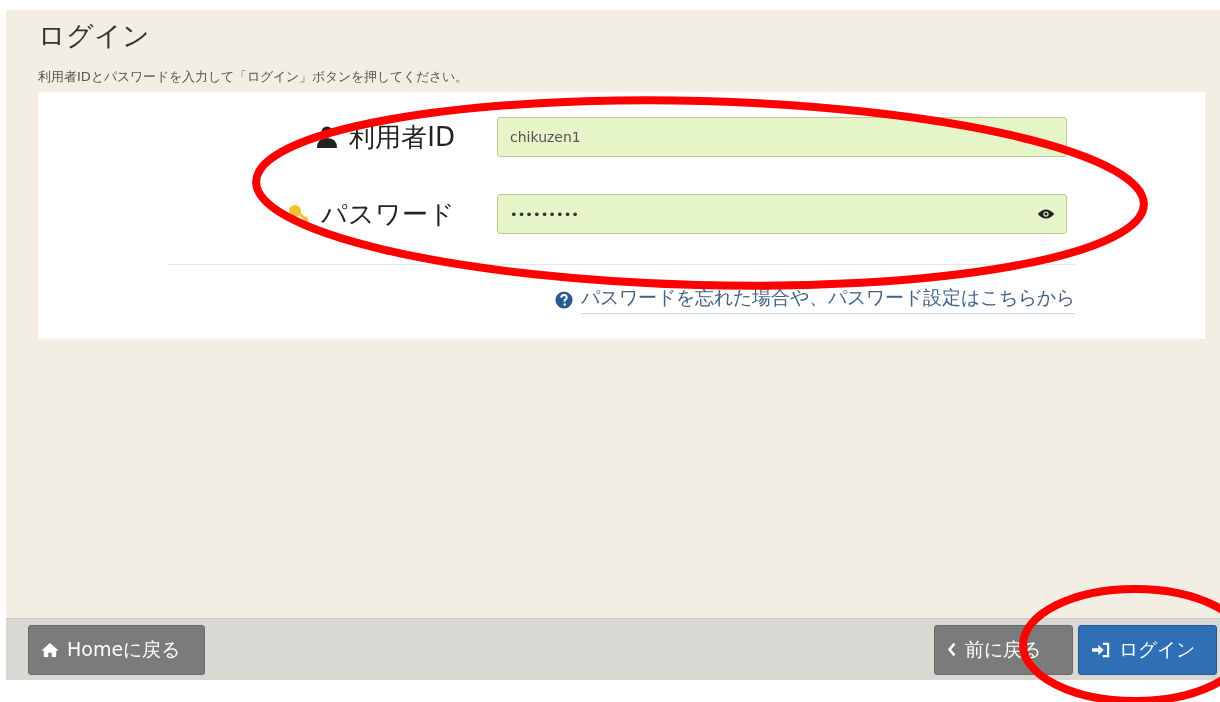 This screenshot has width=1220, height=702. What do you see at coordinates (782, 137) in the screenshot?
I see `user-id-field: chikuzen1` at bounding box center [782, 137].